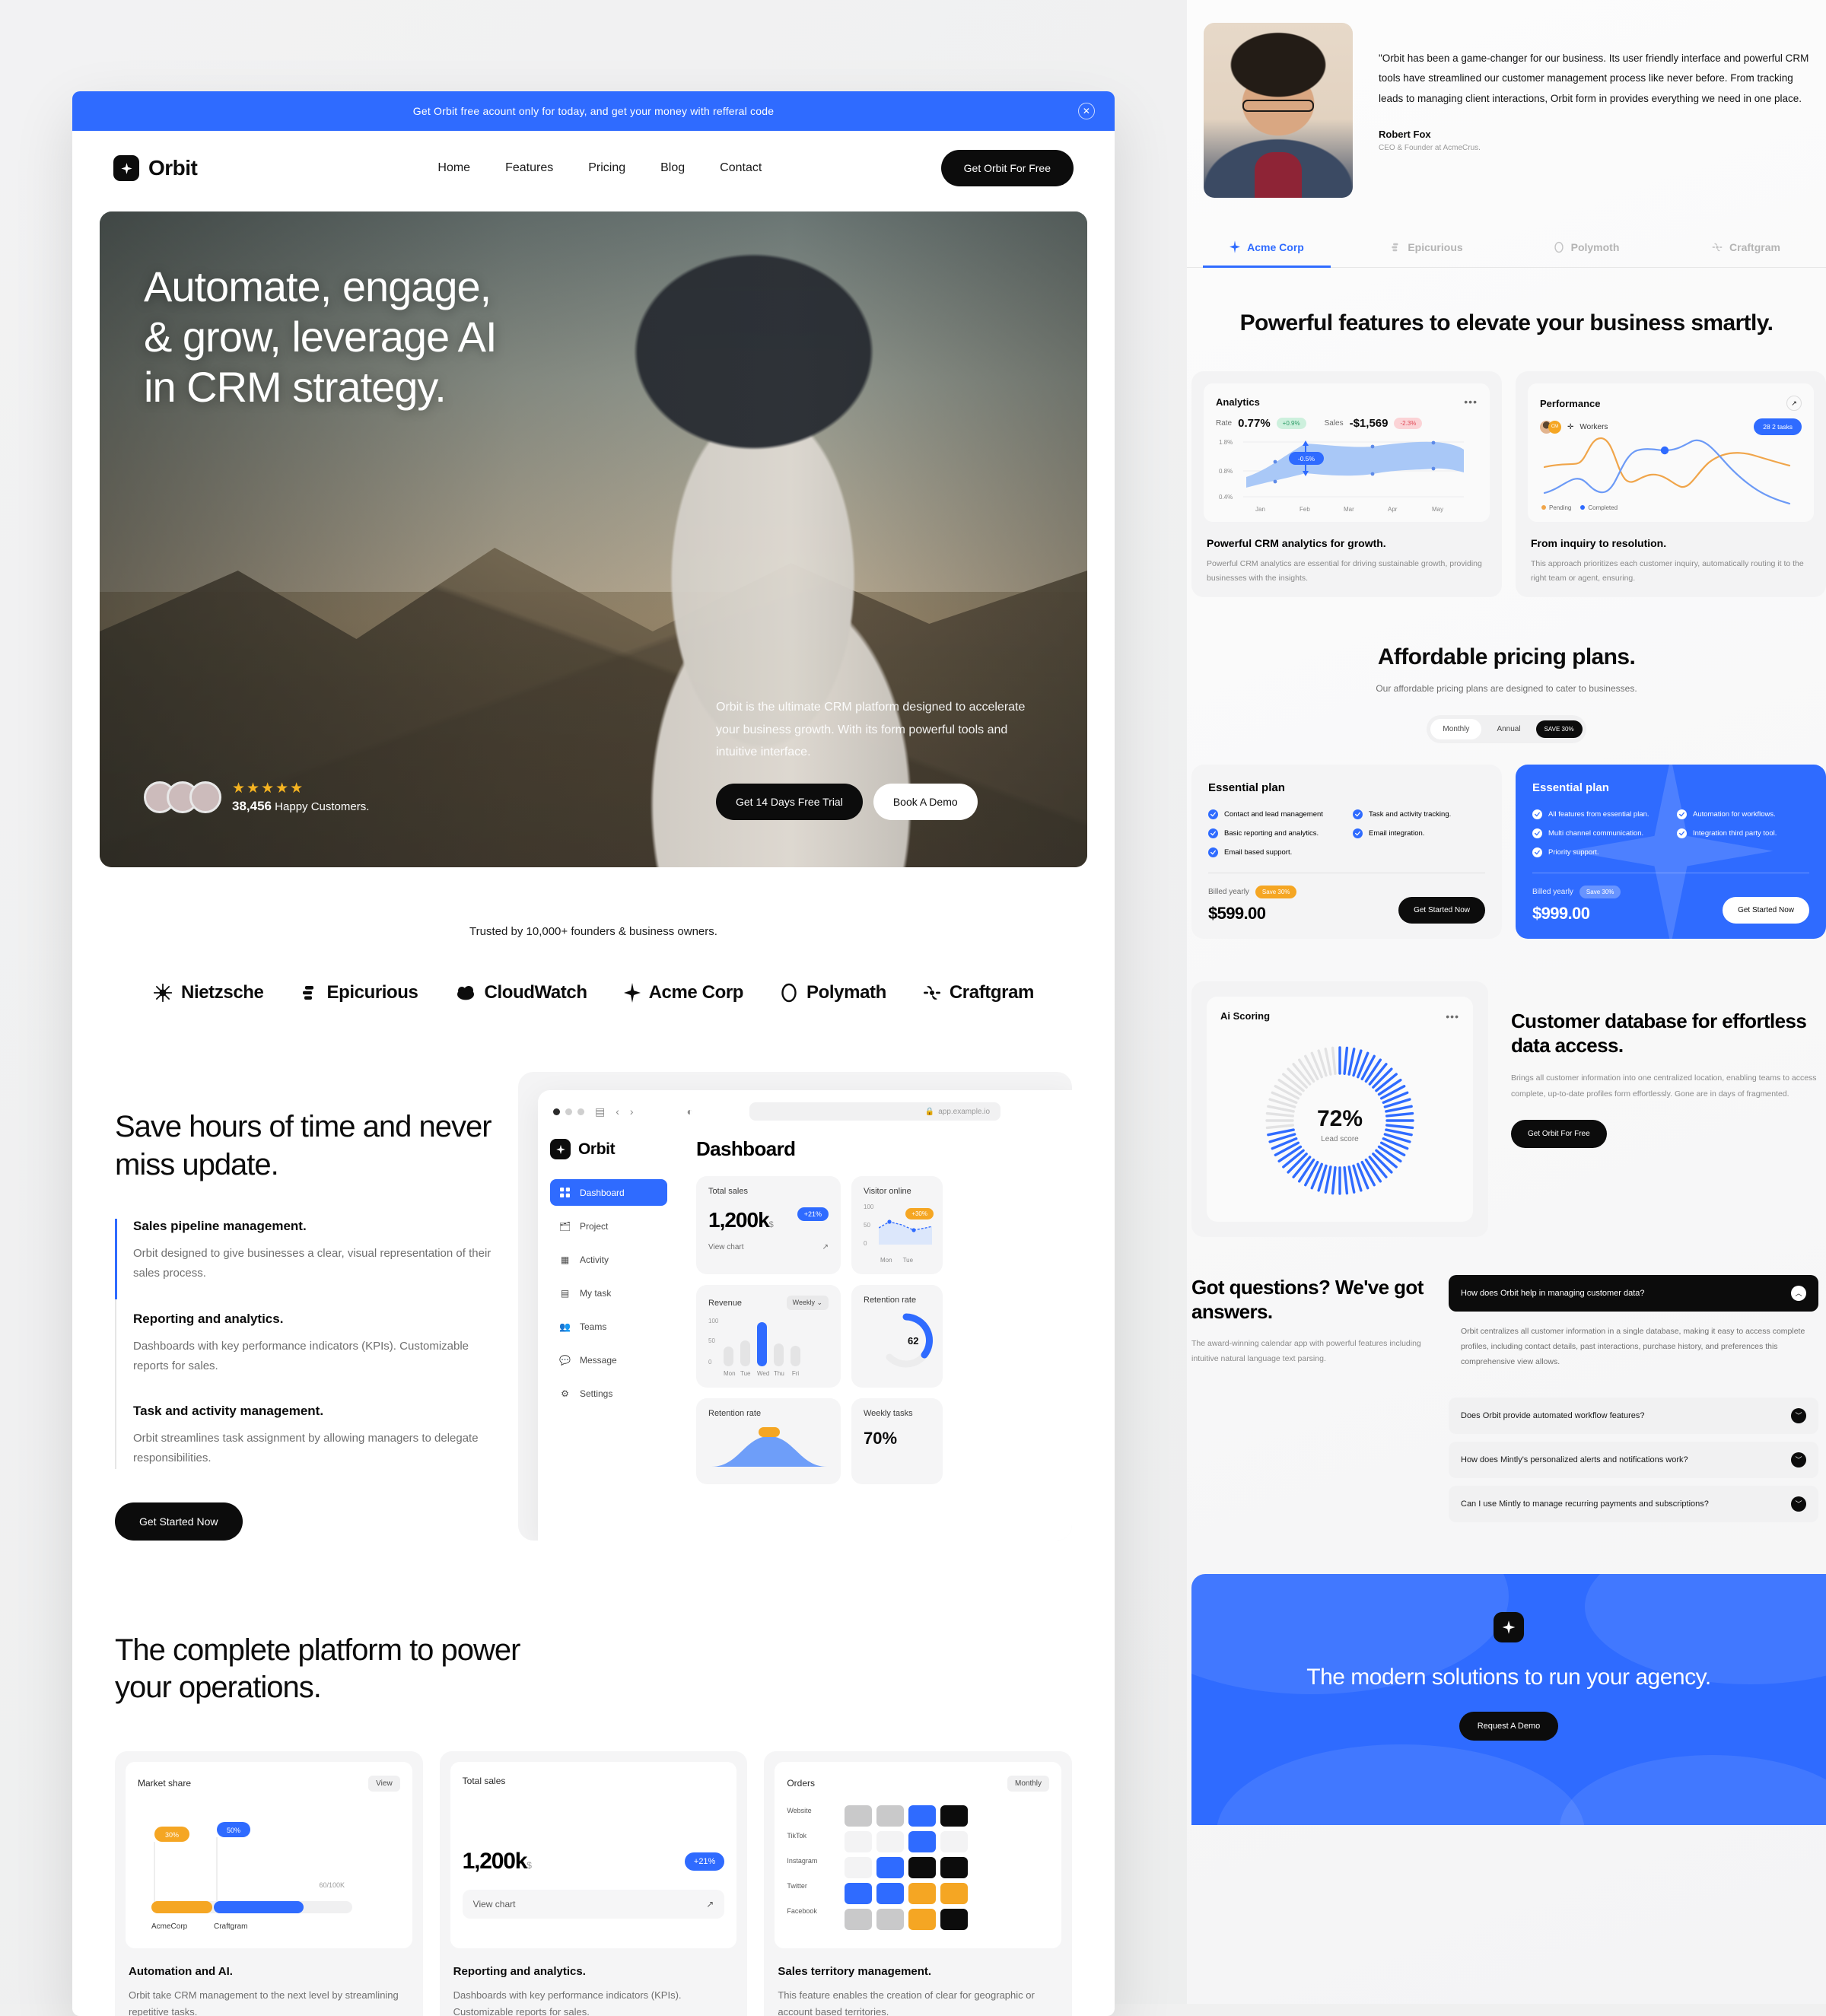 The height and width of the screenshot is (2016, 1826). I want to click on tab-label: Epicurious, so click(1435, 246).